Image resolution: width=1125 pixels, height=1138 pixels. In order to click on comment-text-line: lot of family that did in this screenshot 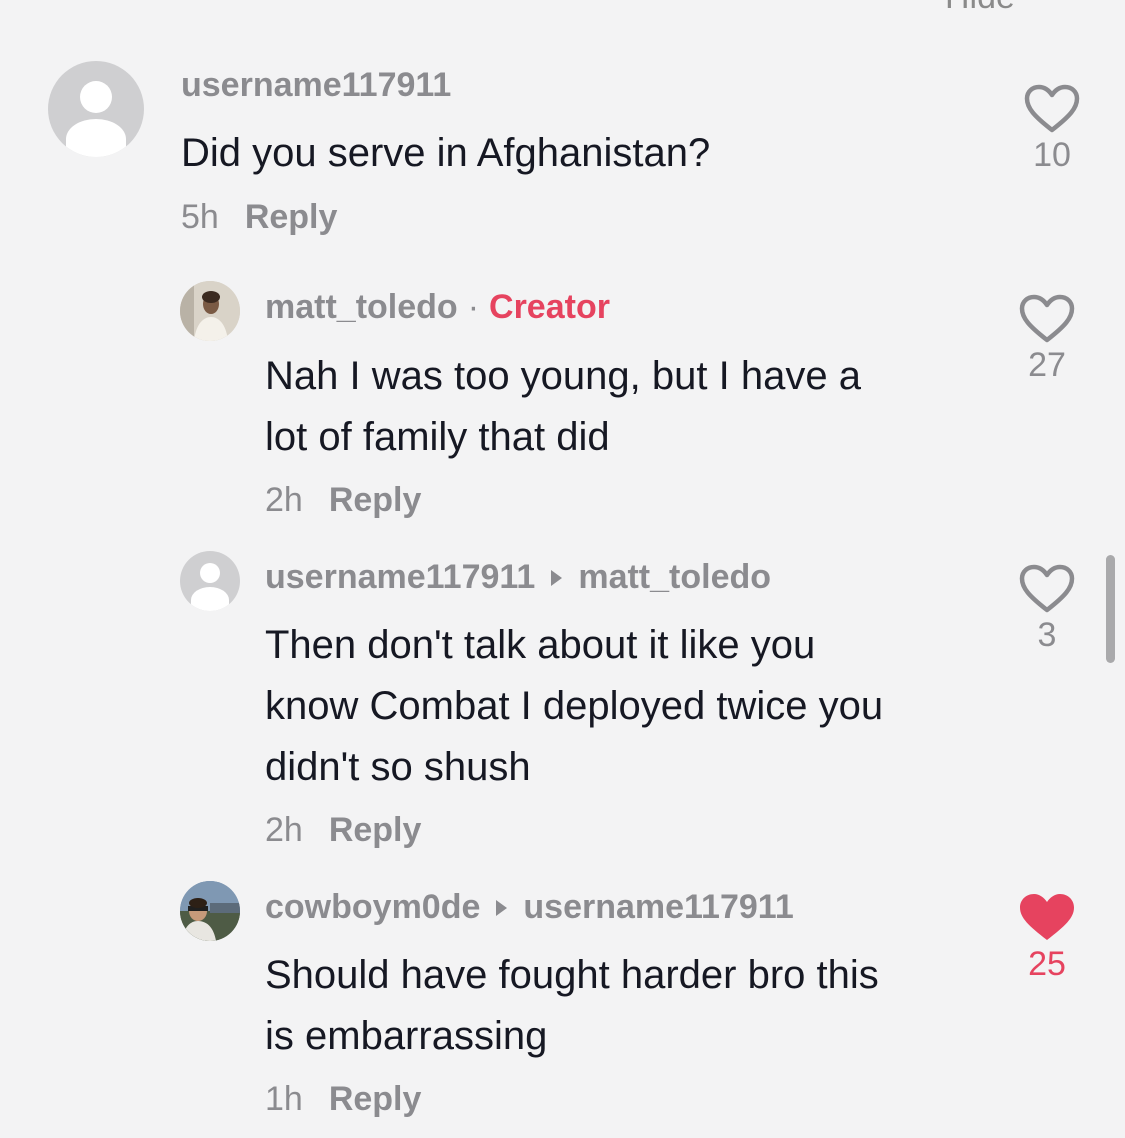, I will do `click(437, 437)`.